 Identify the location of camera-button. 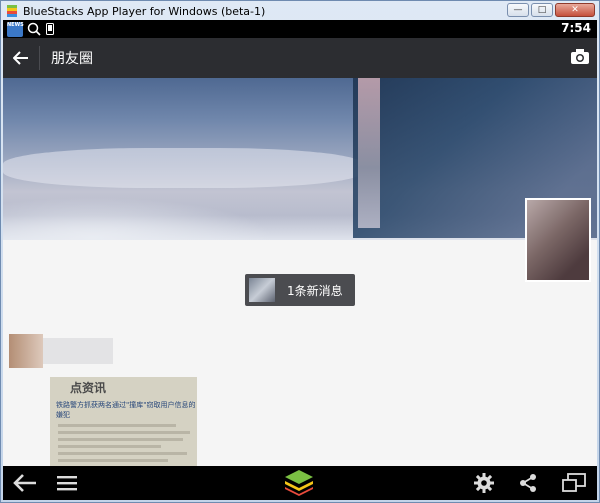
(580, 57).